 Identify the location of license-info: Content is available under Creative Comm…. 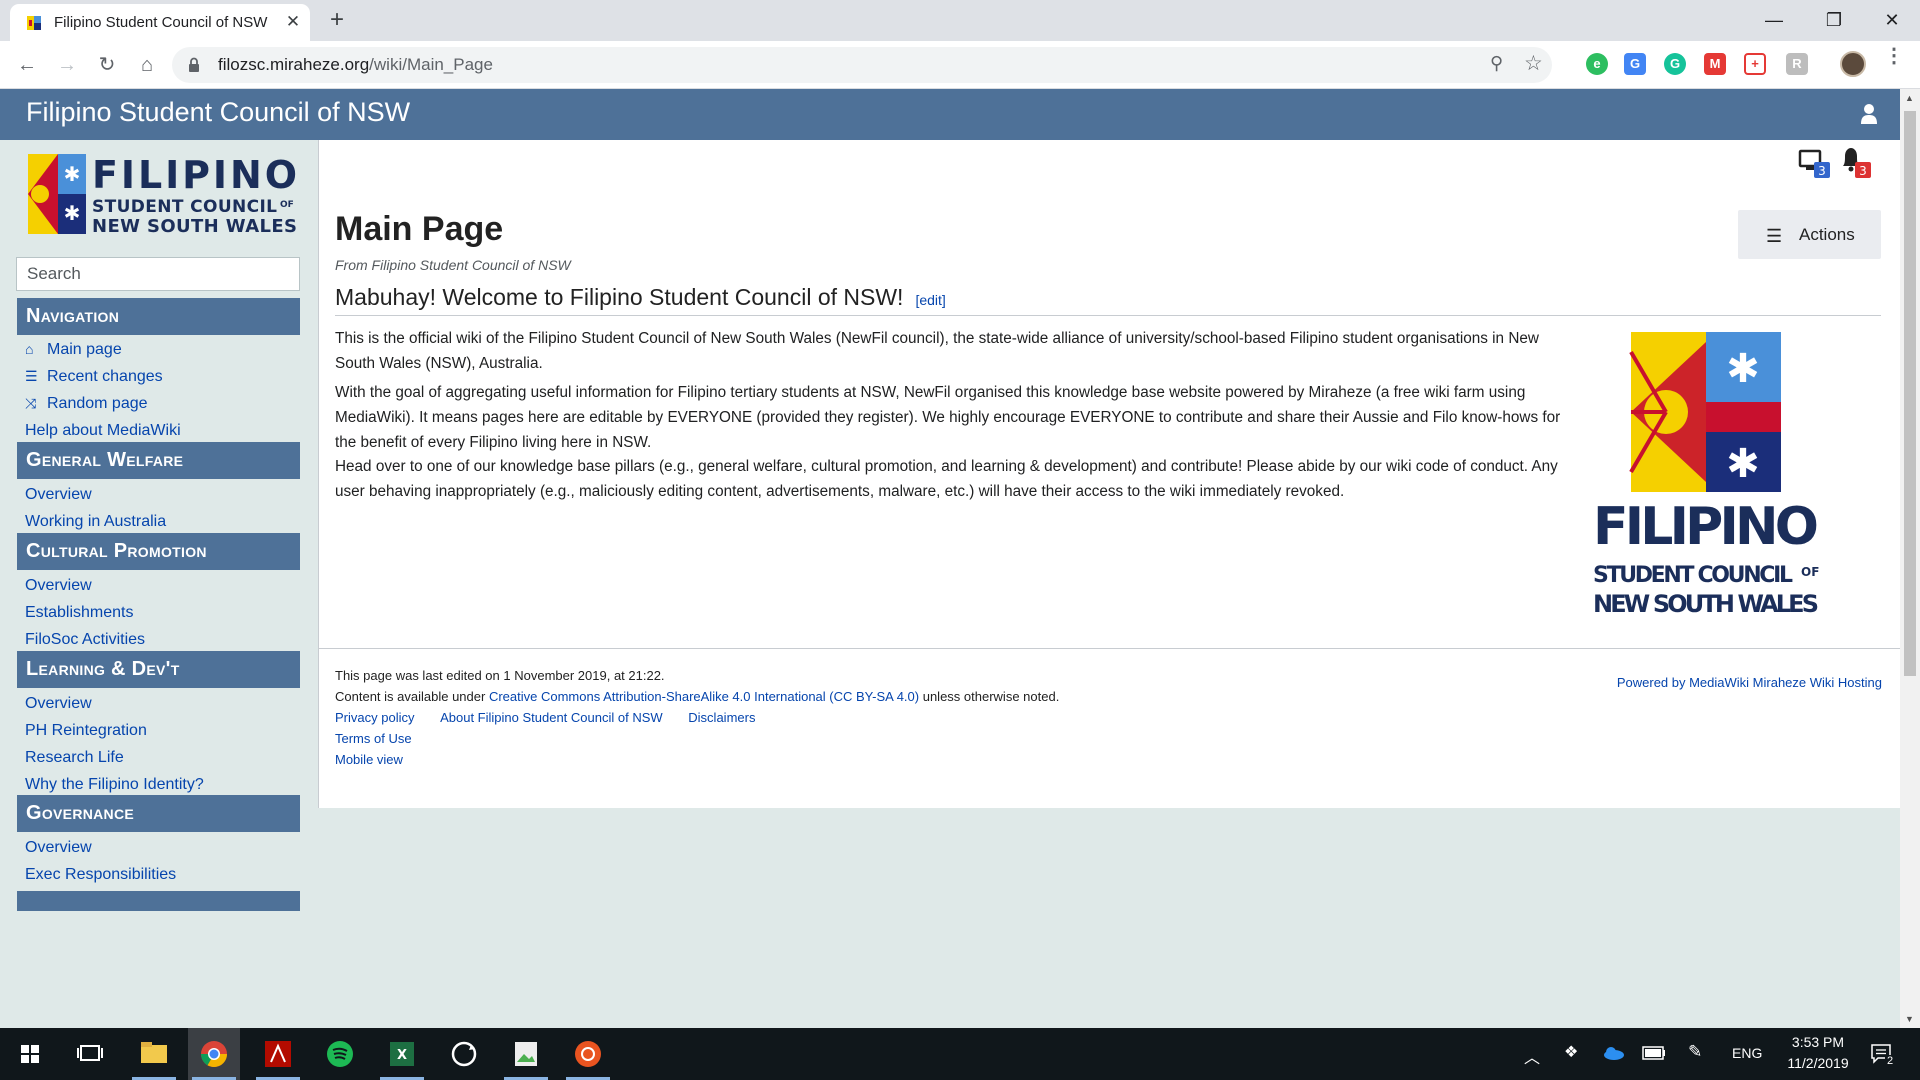
(697, 696).